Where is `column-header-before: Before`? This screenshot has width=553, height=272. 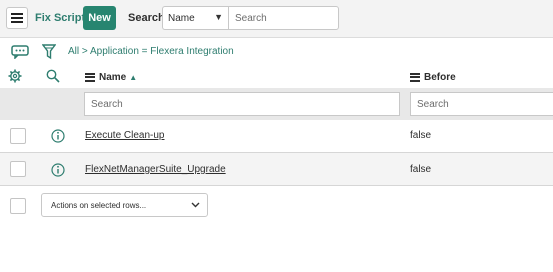
column-header-before: Before is located at coordinates (433, 77).